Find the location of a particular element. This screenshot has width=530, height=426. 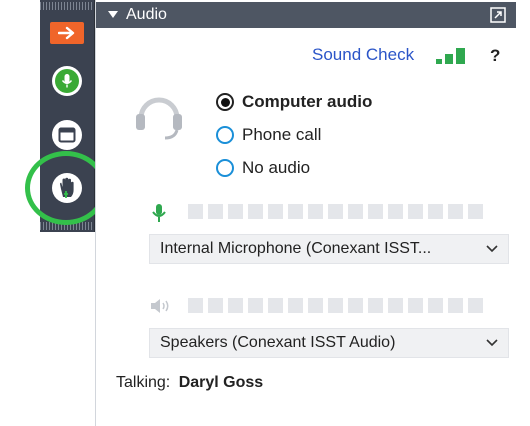

talking-indicator: Talking: Daryl Goss is located at coordinates (189, 383).